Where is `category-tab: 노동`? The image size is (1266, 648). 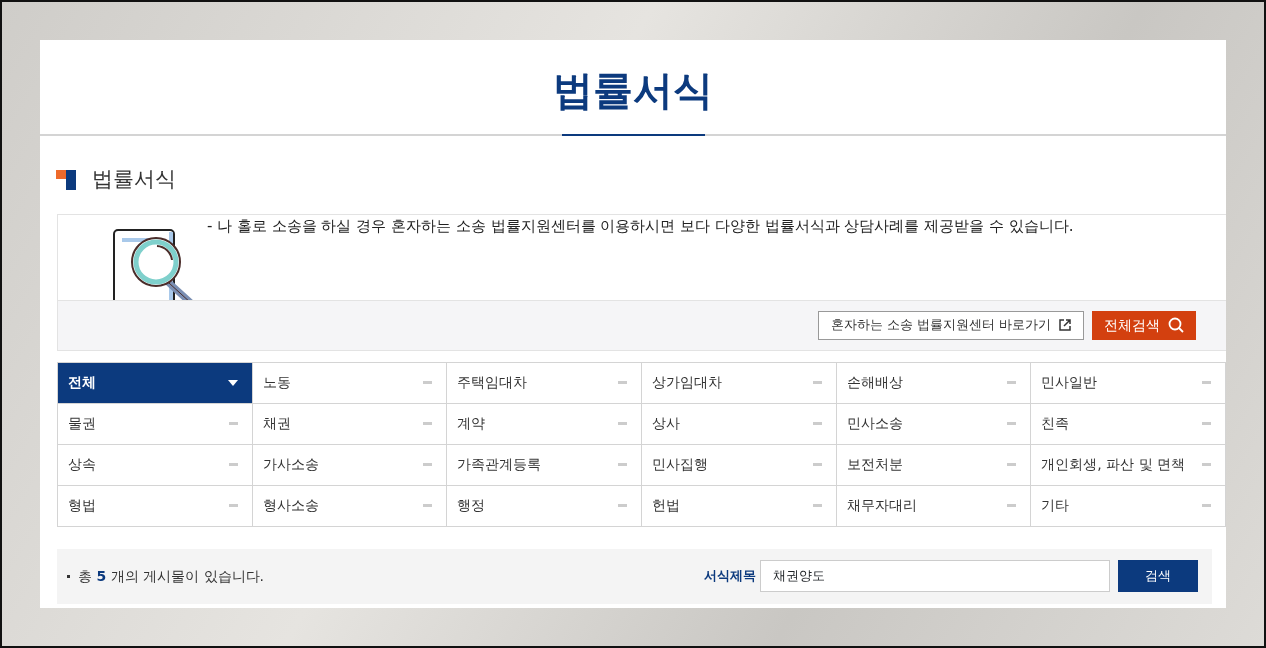 category-tab: 노동 is located at coordinates (350, 383).